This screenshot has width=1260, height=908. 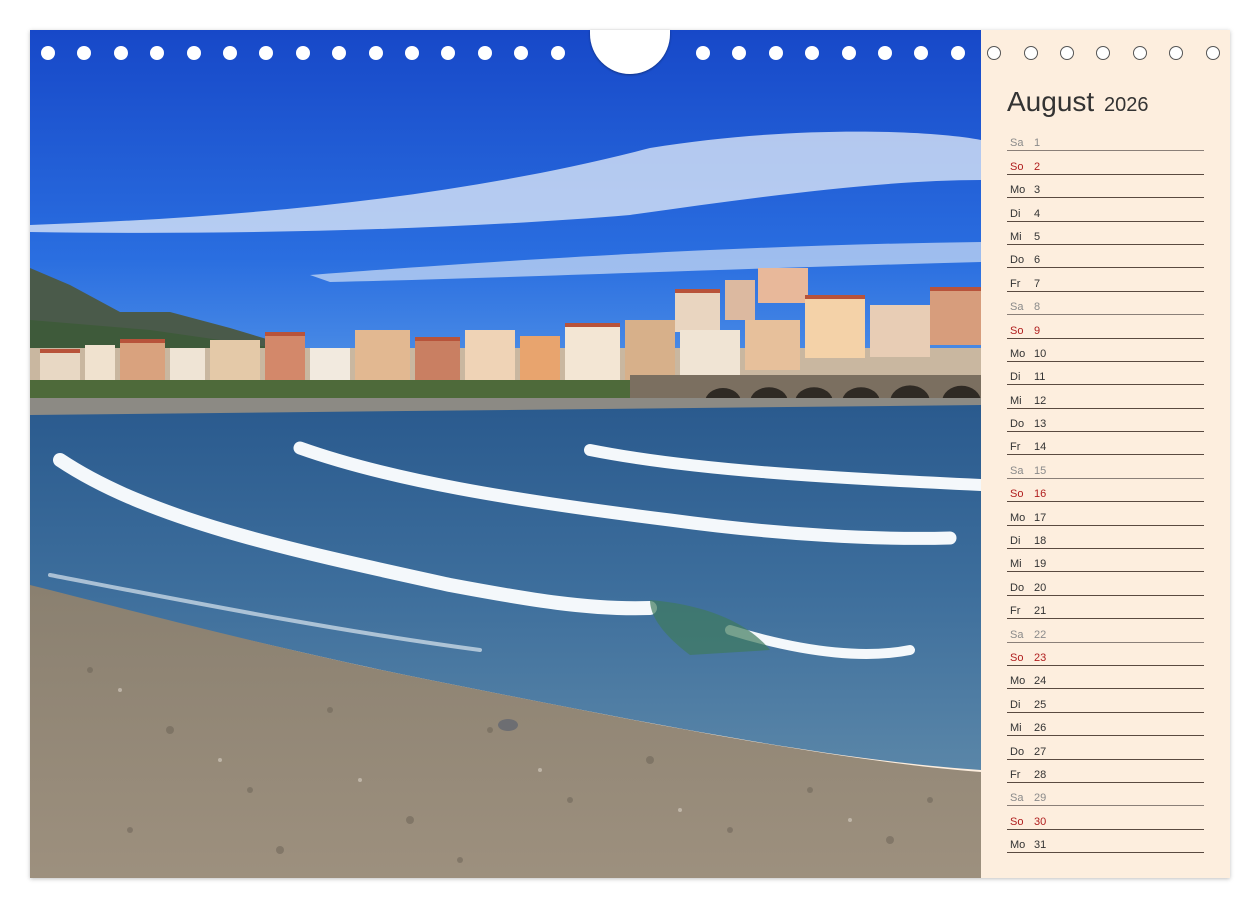 I want to click on day-row: Do 27, so click(x=1105, y=748).